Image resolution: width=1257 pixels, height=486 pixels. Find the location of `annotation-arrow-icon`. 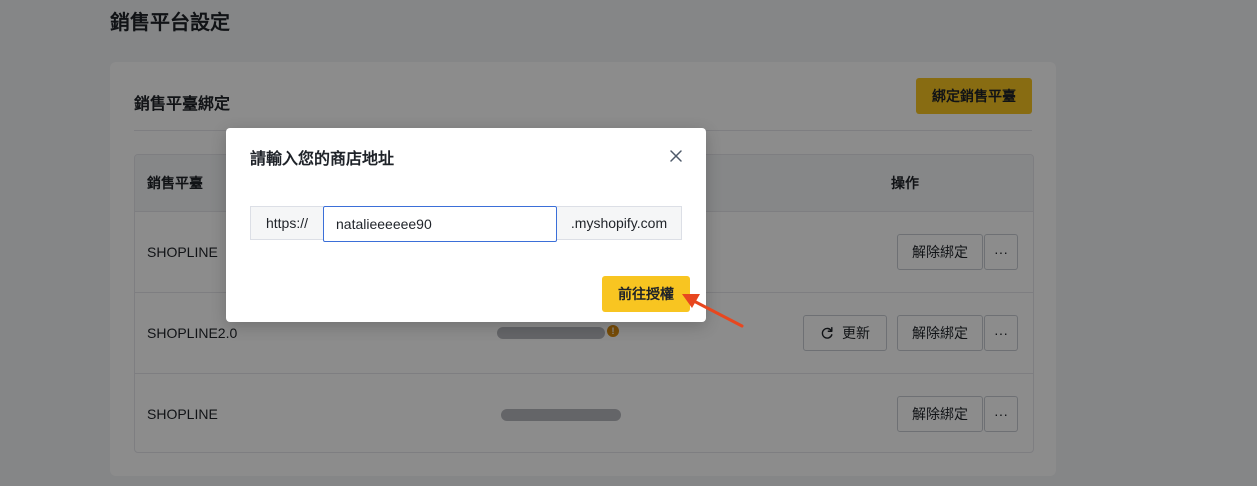

annotation-arrow-icon is located at coordinates (713, 311).